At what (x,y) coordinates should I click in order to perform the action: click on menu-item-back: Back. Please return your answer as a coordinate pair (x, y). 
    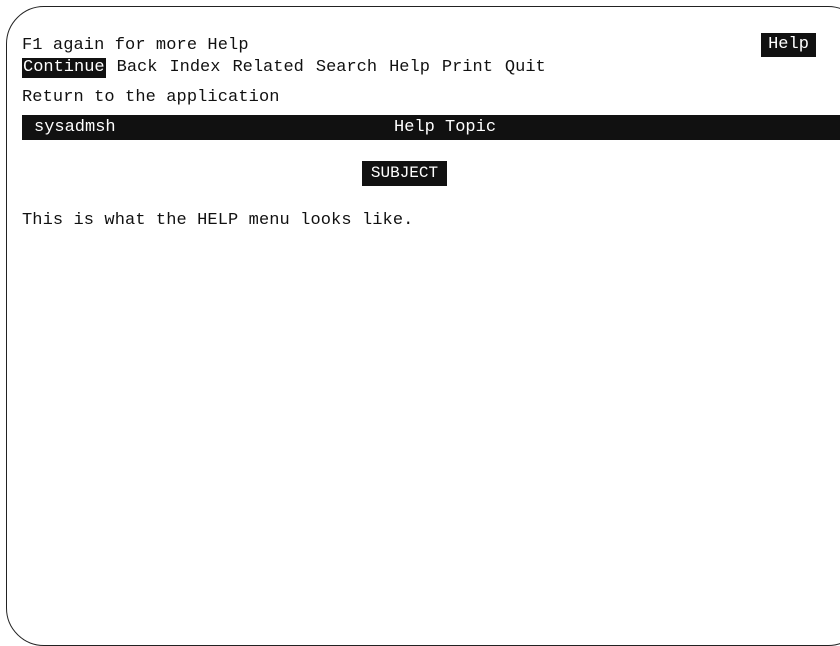
    Looking at the image, I should click on (137, 68).